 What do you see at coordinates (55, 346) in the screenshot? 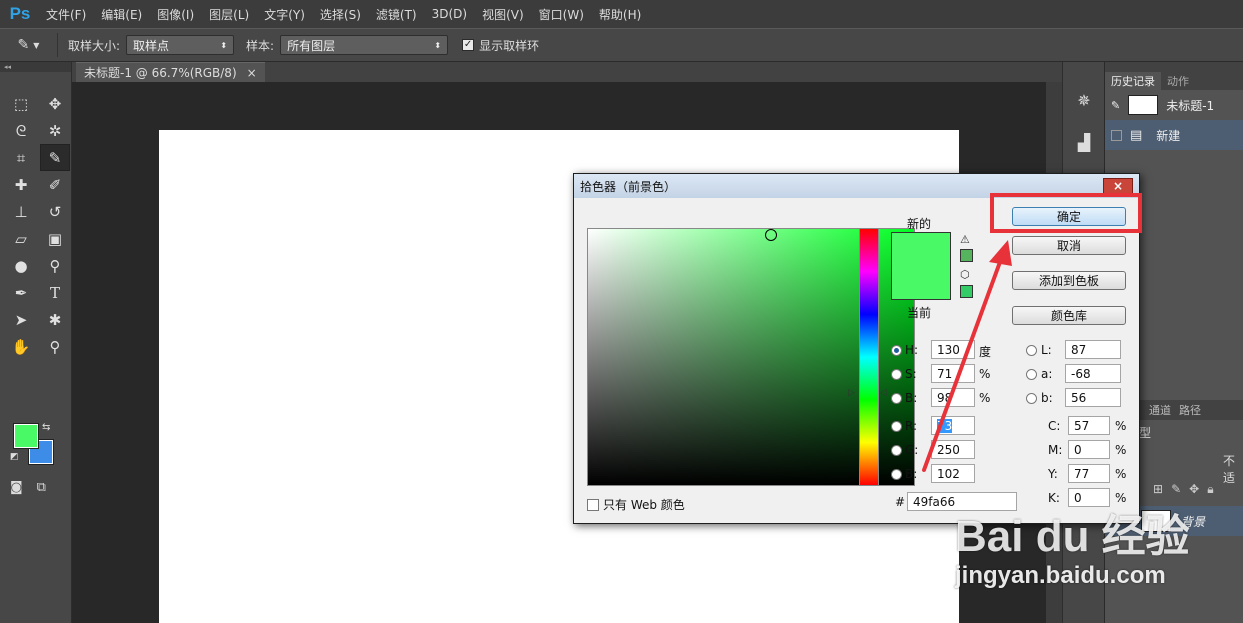
I see `zoom-tool-icon: ⚲` at bounding box center [55, 346].